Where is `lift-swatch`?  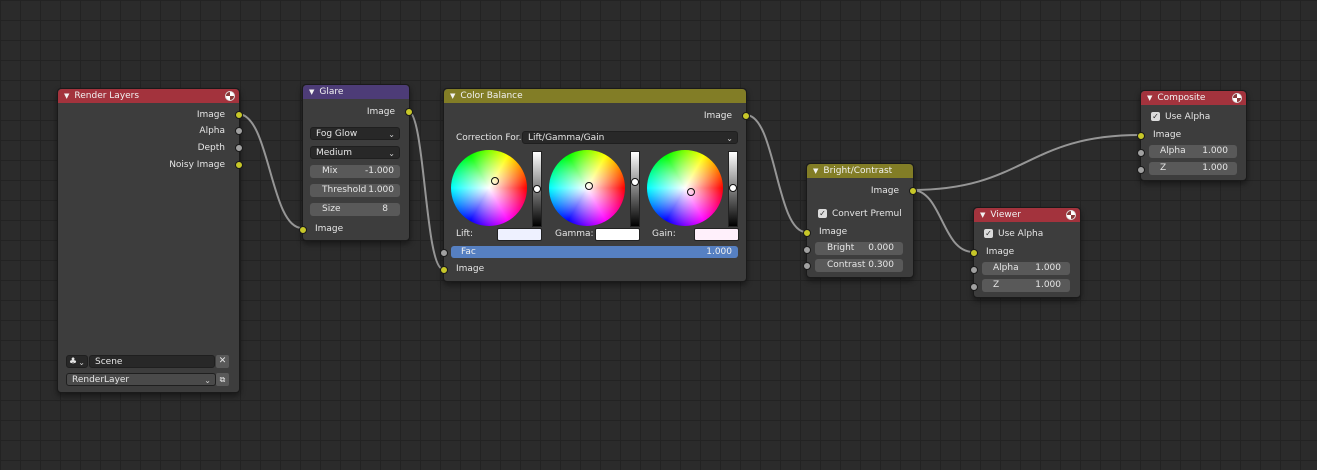 lift-swatch is located at coordinates (519, 234).